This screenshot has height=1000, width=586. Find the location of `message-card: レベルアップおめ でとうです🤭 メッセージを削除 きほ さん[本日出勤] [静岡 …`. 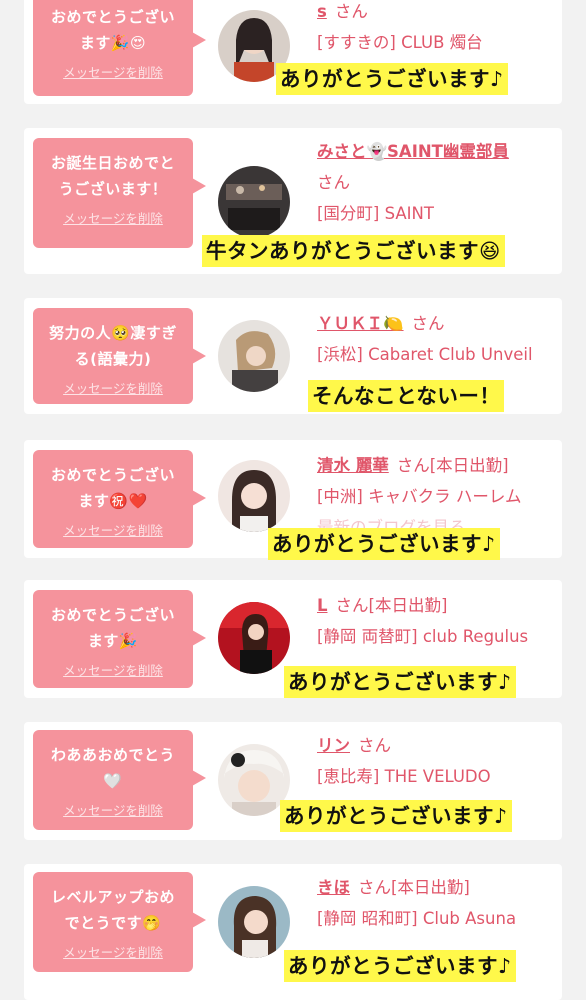

message-card: レベルアップおめ でとうです🤭 メッセージを削除 きほ さん[本日出勤] [静岡 … is located at coordinates (293, 932).